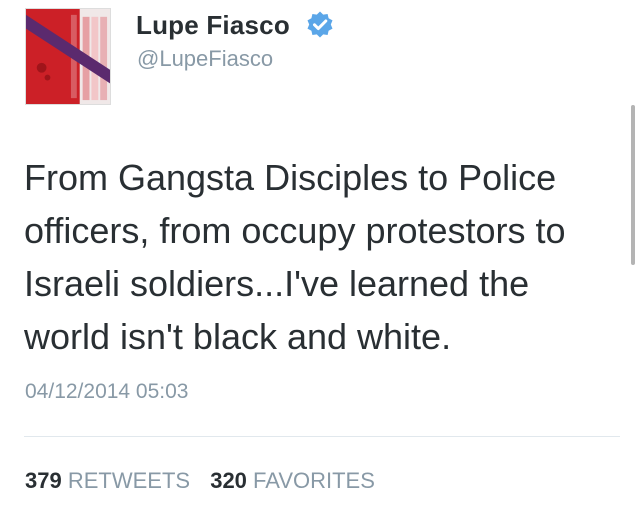 This screenshot has height=517, width=638. I want to click on verified-badge-icon, so click(320, 24).